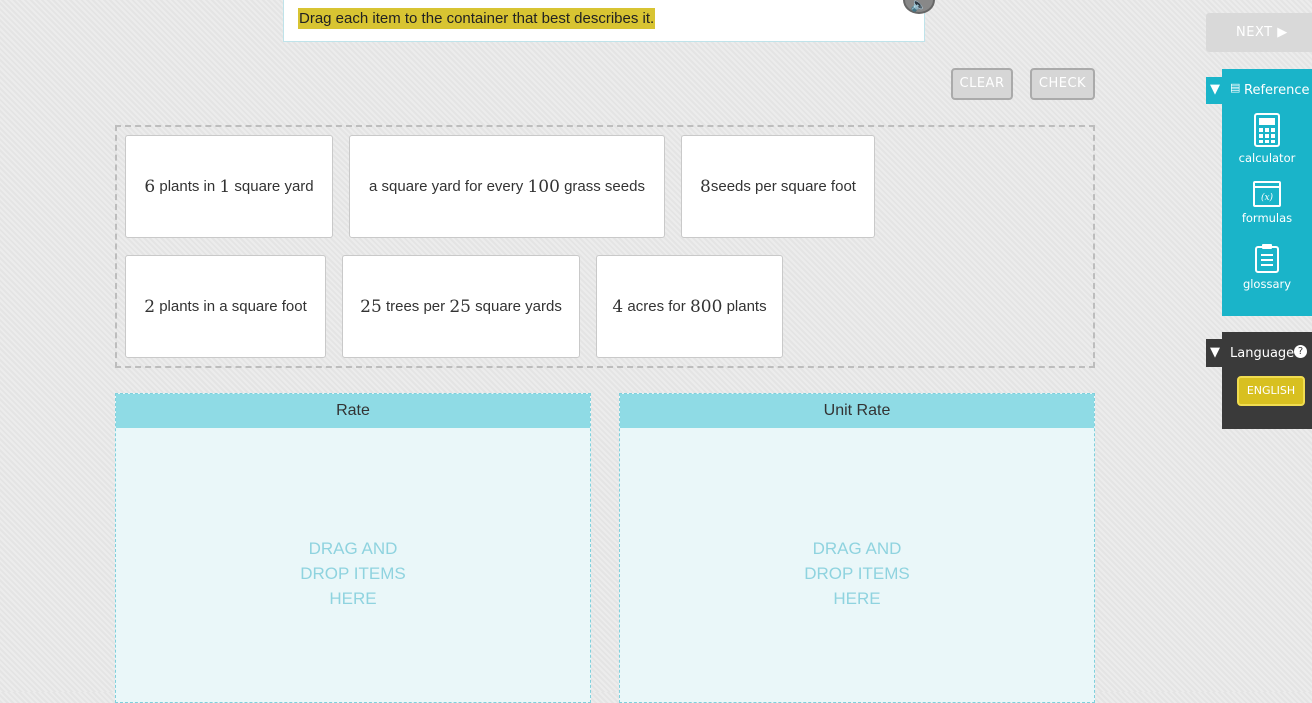  Describe the element at coordinates (1262, 353) in the screenshot. I see `language-label: Language` at that location.